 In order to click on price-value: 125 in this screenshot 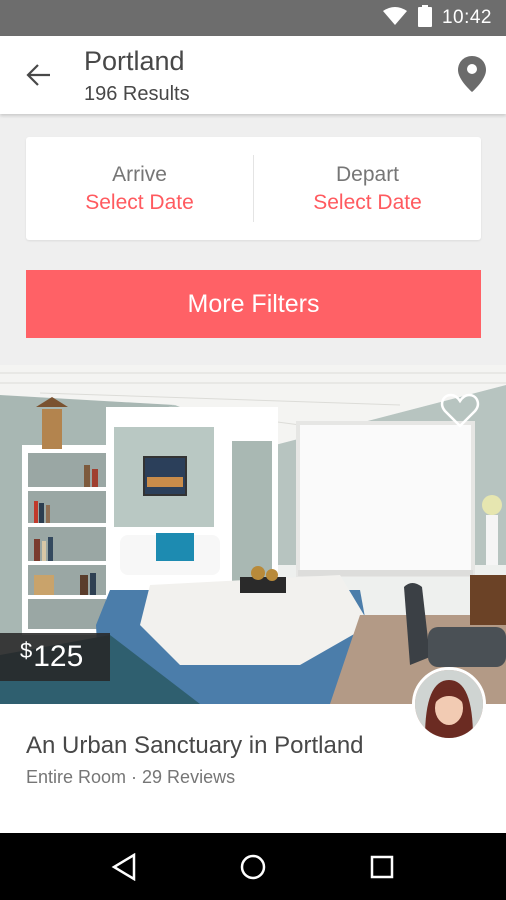, I will do `click(58, 656)`.